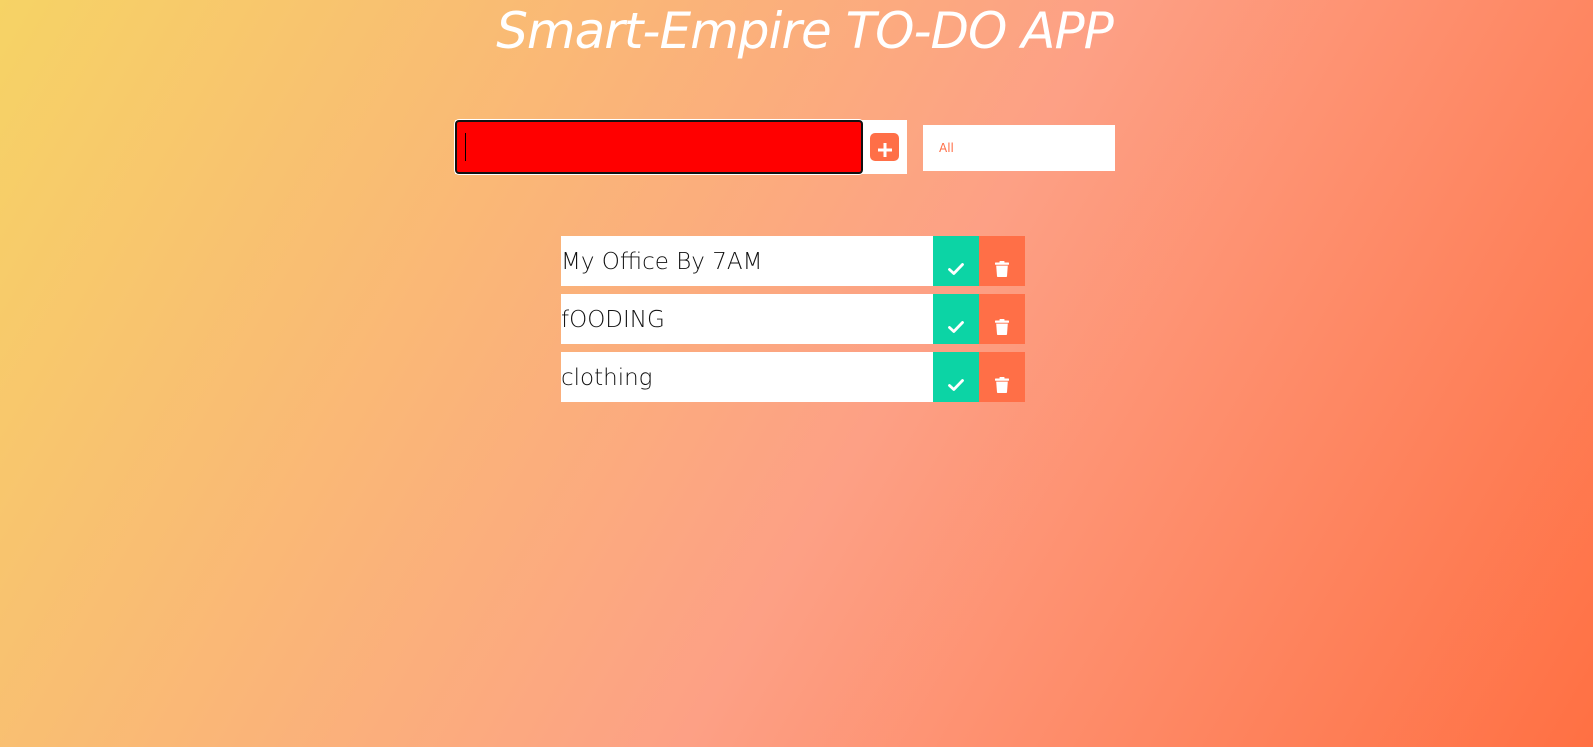 The width and height of the screenshot is (1593, 747). I want to click on page-title: Smart-Empire TO-DO APP, so click(805, 31).